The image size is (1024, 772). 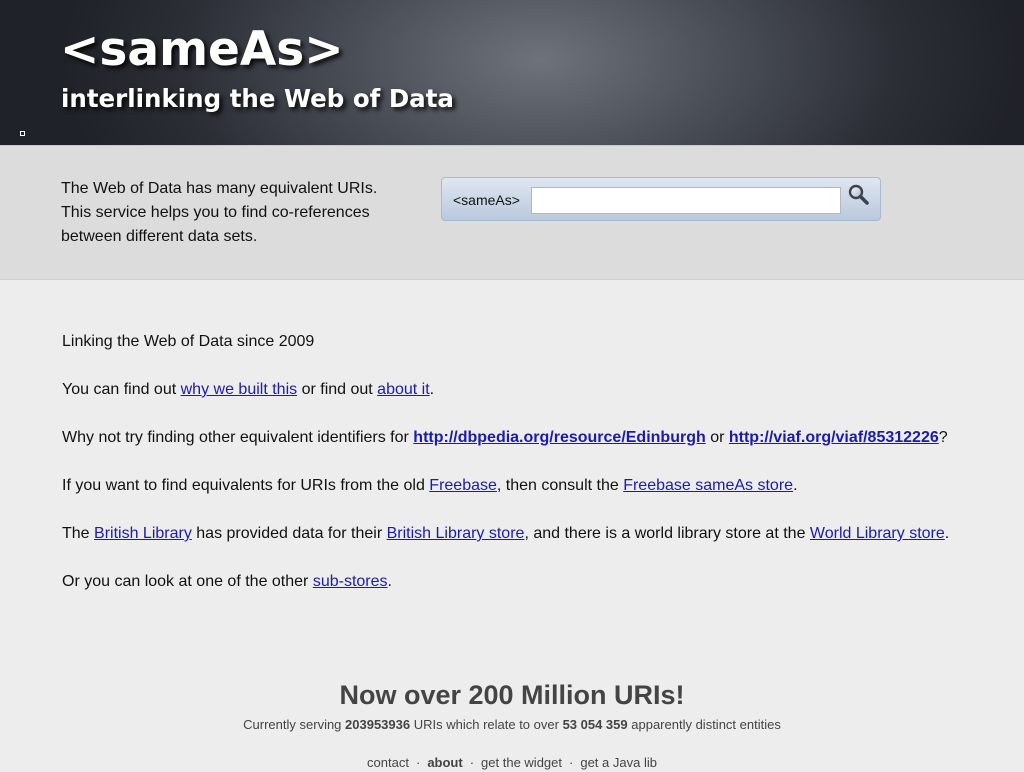 What do you see at coordinates (686, 200) in the screenshot?
I see `search-input` at bounding box center [686, 200].